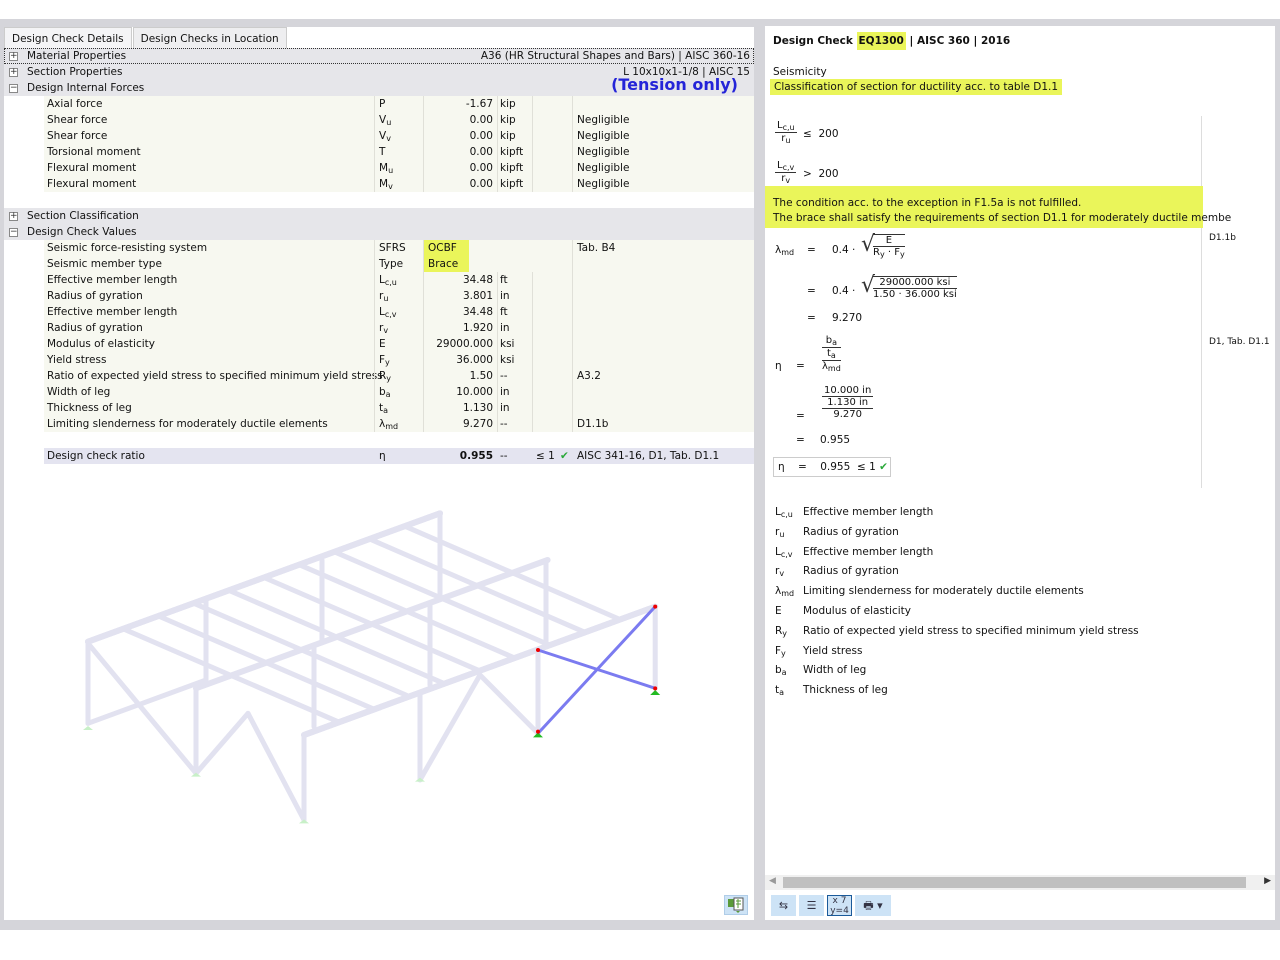  Describe the element at coordinates (77, 120) in the screenshot. I see `row-name: Shear force` at that location.